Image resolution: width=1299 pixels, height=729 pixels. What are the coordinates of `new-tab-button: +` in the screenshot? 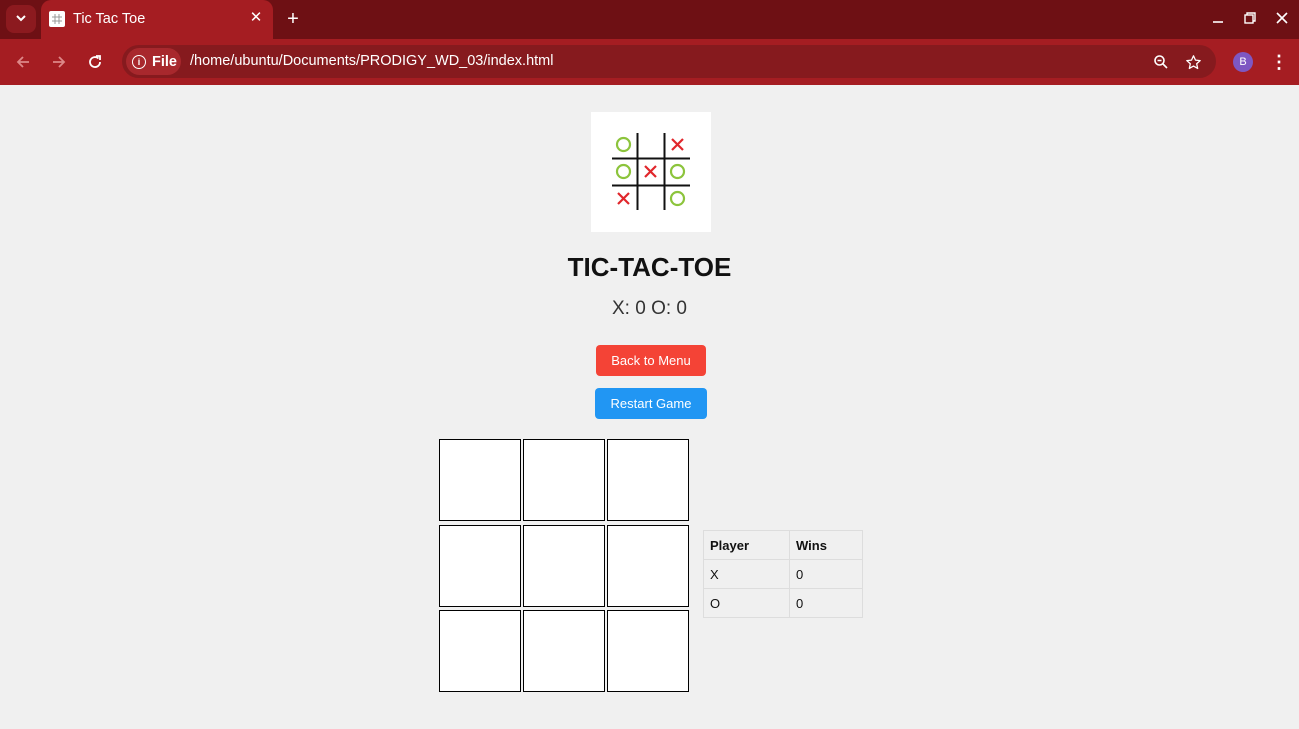 It's located at (293, 19).